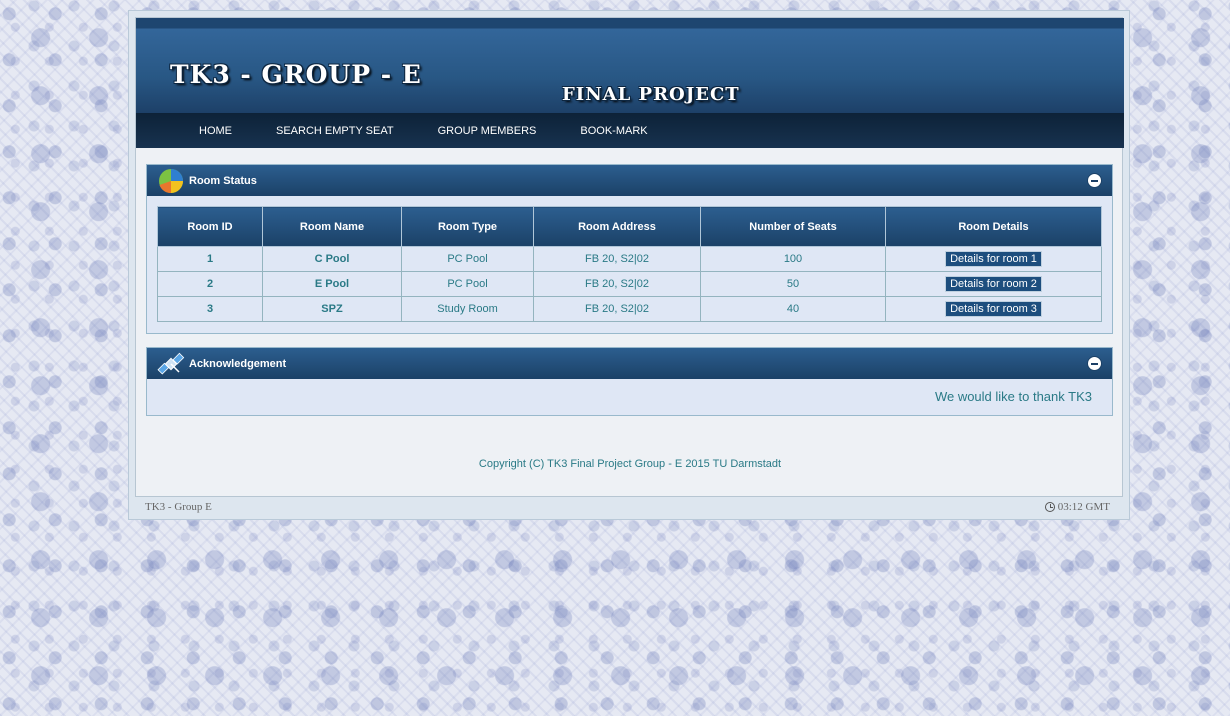 This screenshot has width=1230, height=716. Describe the element at coordinates (1013, 396) in the screenshot. I see `acknowledgement-text: We would like to thank TK3` at that location.